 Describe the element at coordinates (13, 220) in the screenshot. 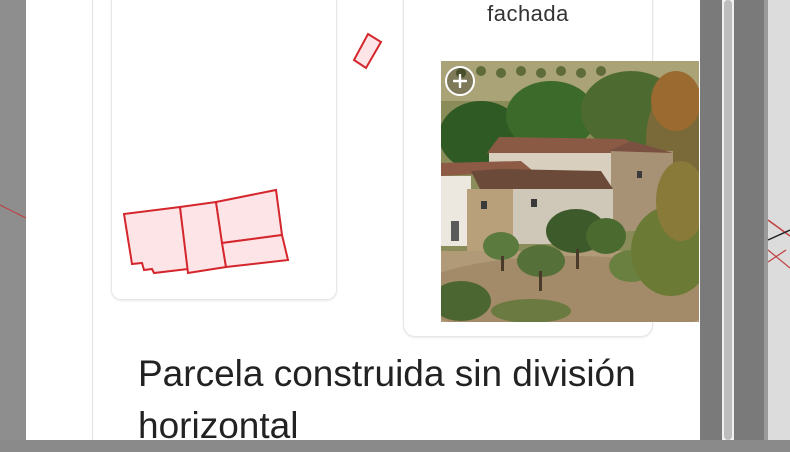

I see `map-edge-left` at that location.